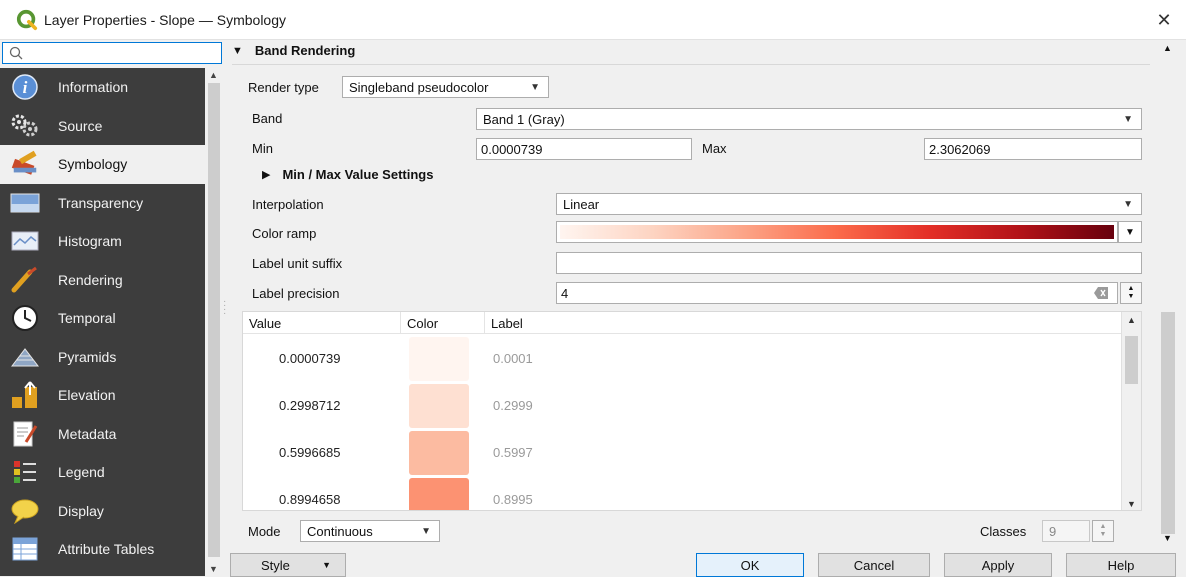 The height and width of the screenshot is (577, 1186). I want to click on minmax-settings-header: ▶ Min / Max Value Settings, so click(347, 174).